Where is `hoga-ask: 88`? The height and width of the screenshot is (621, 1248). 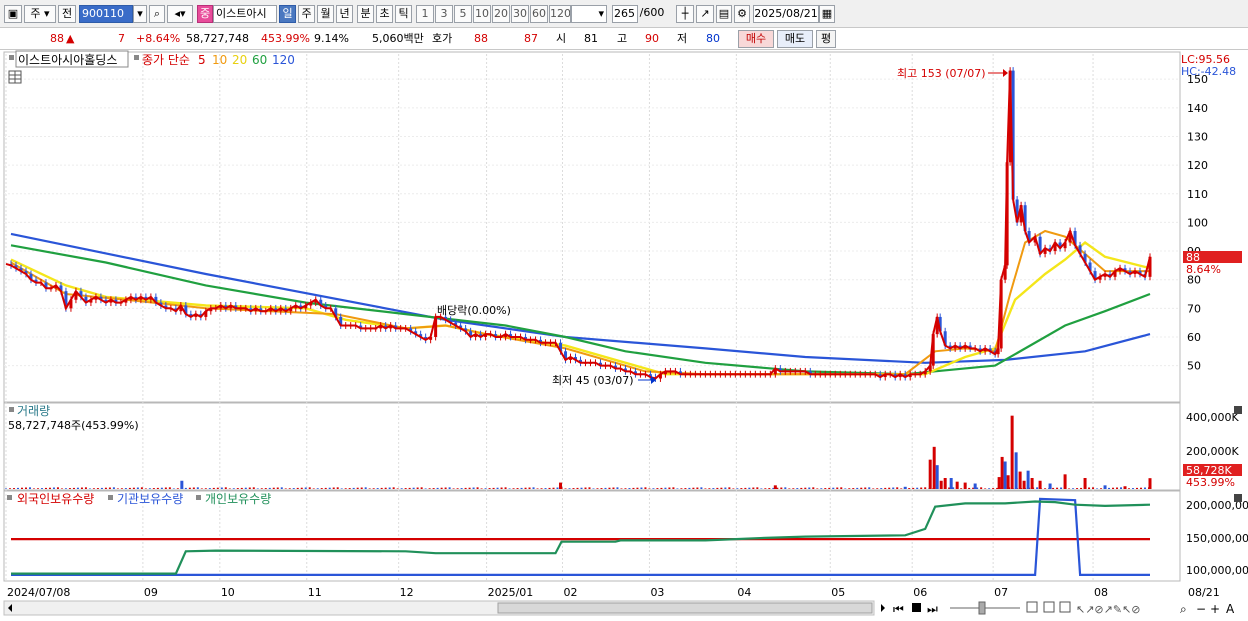
hoga-ask: 88 is located at coordinates (481, 38).